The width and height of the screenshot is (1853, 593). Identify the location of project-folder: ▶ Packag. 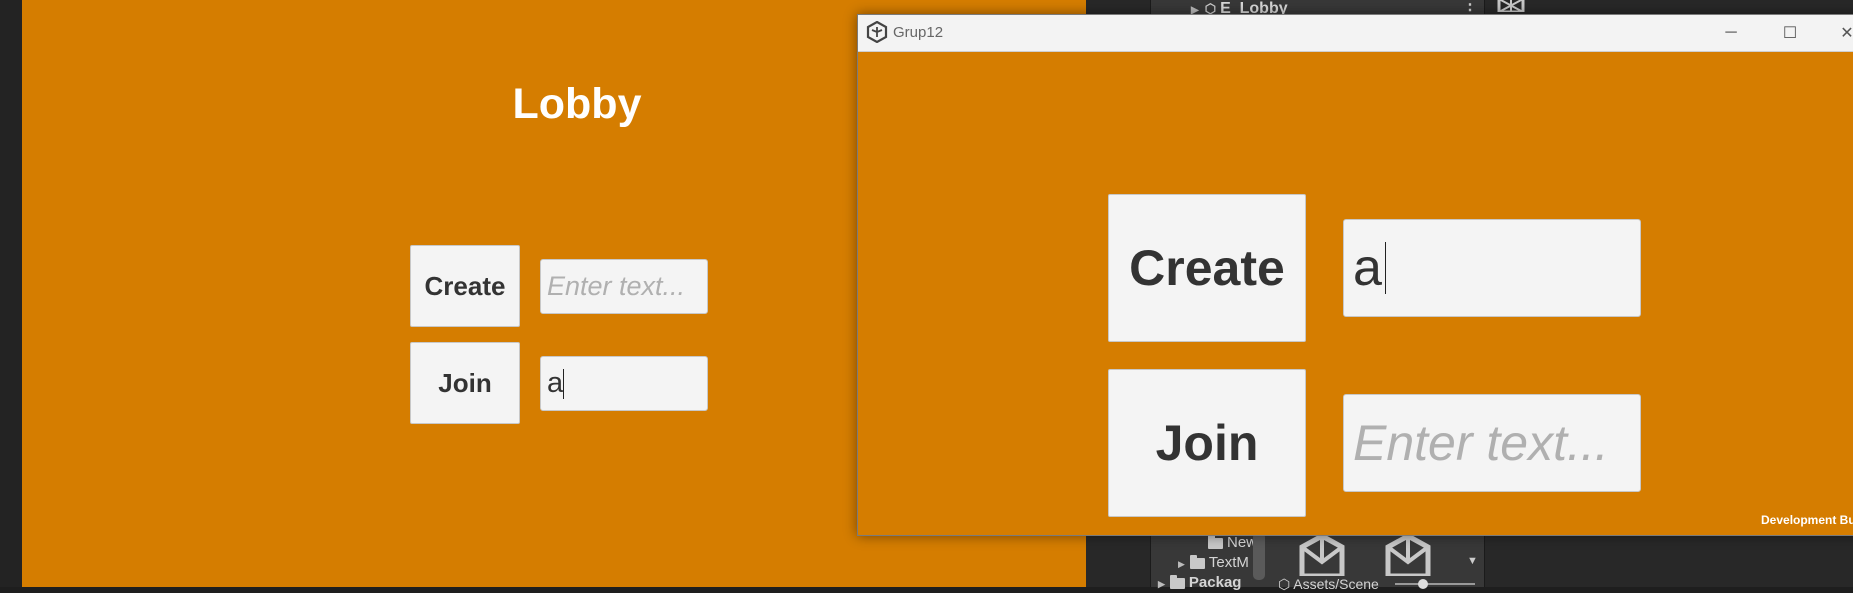
(1199, 582).